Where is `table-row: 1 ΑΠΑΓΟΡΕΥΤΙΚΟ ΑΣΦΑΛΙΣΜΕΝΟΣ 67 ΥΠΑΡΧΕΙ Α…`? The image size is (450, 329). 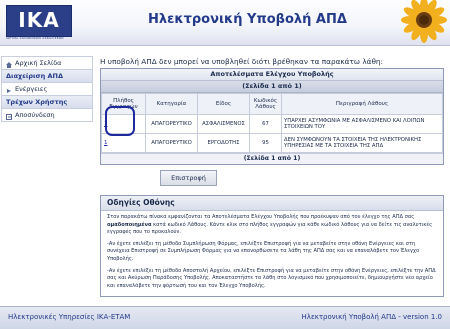 table-row: 1 ΑΠΑΓΟΡΕΥΤΙΚΟ ΑΣΦΑΛΙΣΜΕΝΟΣ 67 ΥΠΑΡΧΕΙ Α… is located at coordinates (272, 121).